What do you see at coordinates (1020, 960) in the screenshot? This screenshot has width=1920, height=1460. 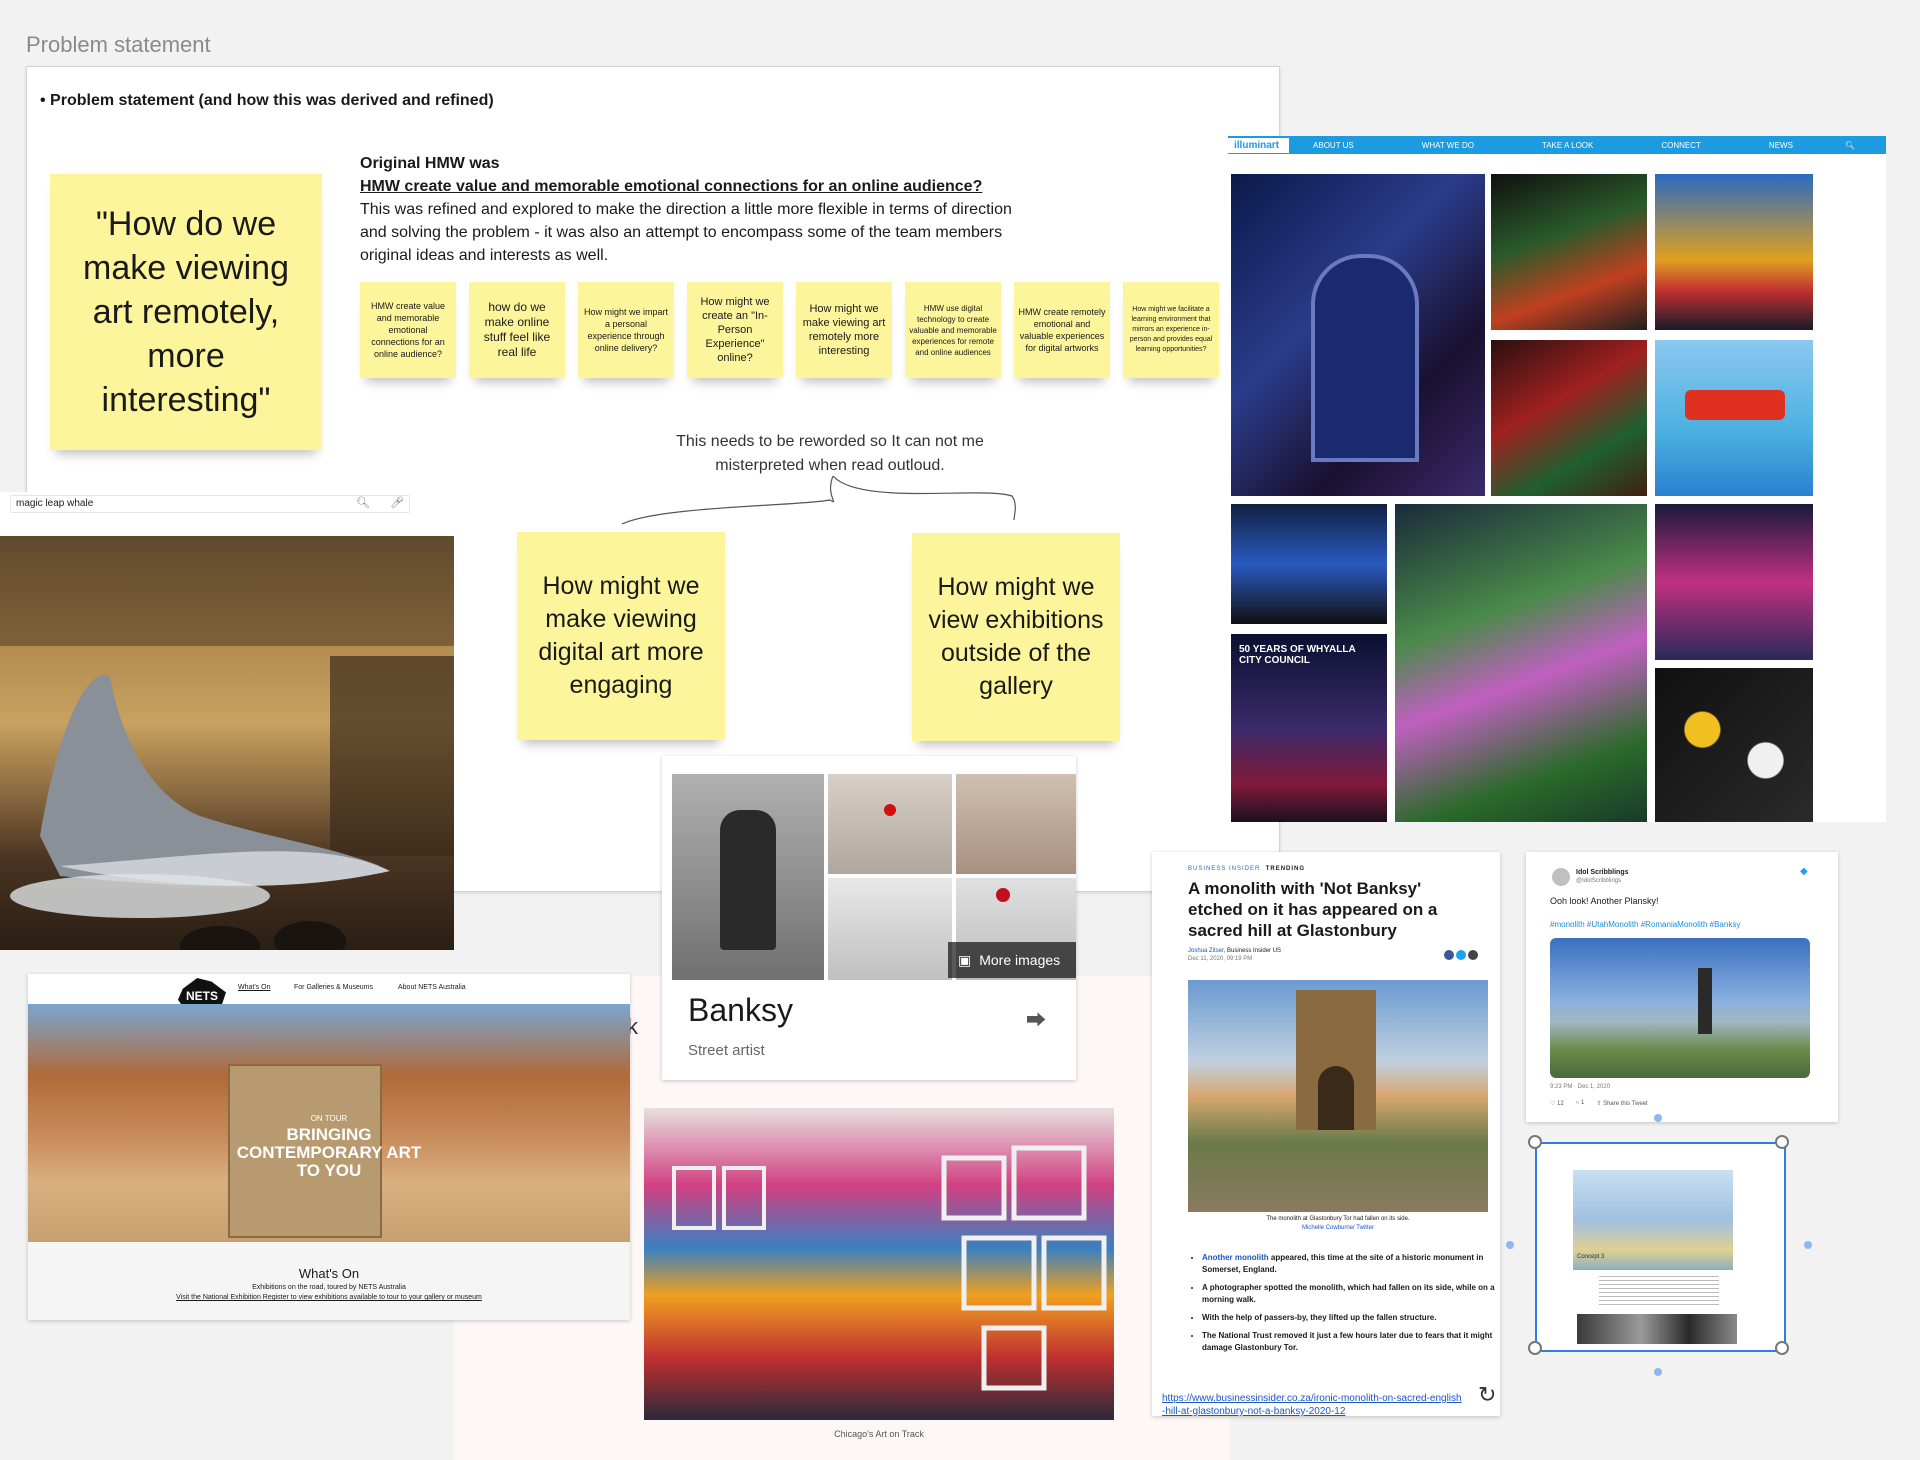 I see `more-images-label: More images` at bounding box center [1020, 960].